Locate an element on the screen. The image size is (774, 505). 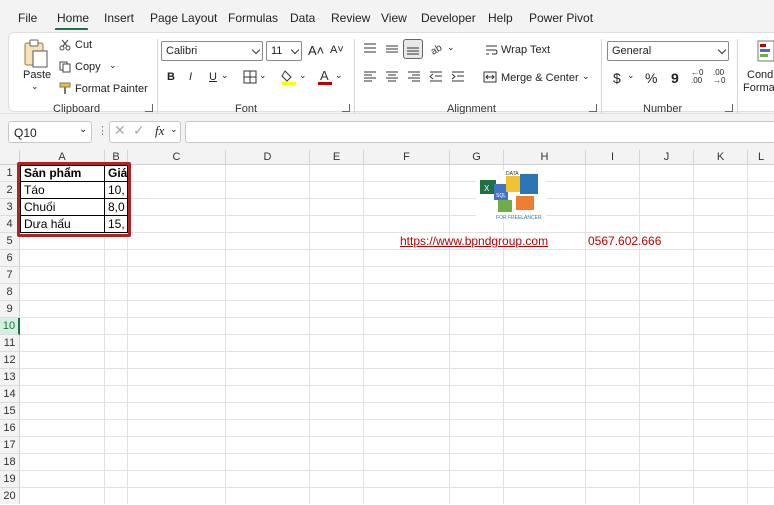
align-left-icon is located at coordinates (370, 77).